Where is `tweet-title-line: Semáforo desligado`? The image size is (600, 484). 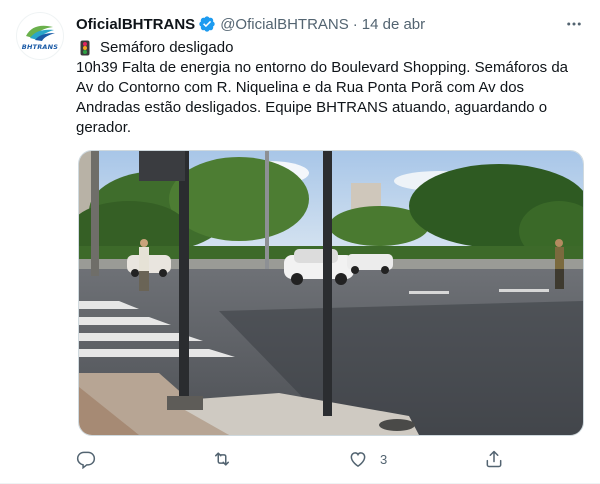 tweet-title-line: Semáforo desligado is located at coordinates (326, 48).